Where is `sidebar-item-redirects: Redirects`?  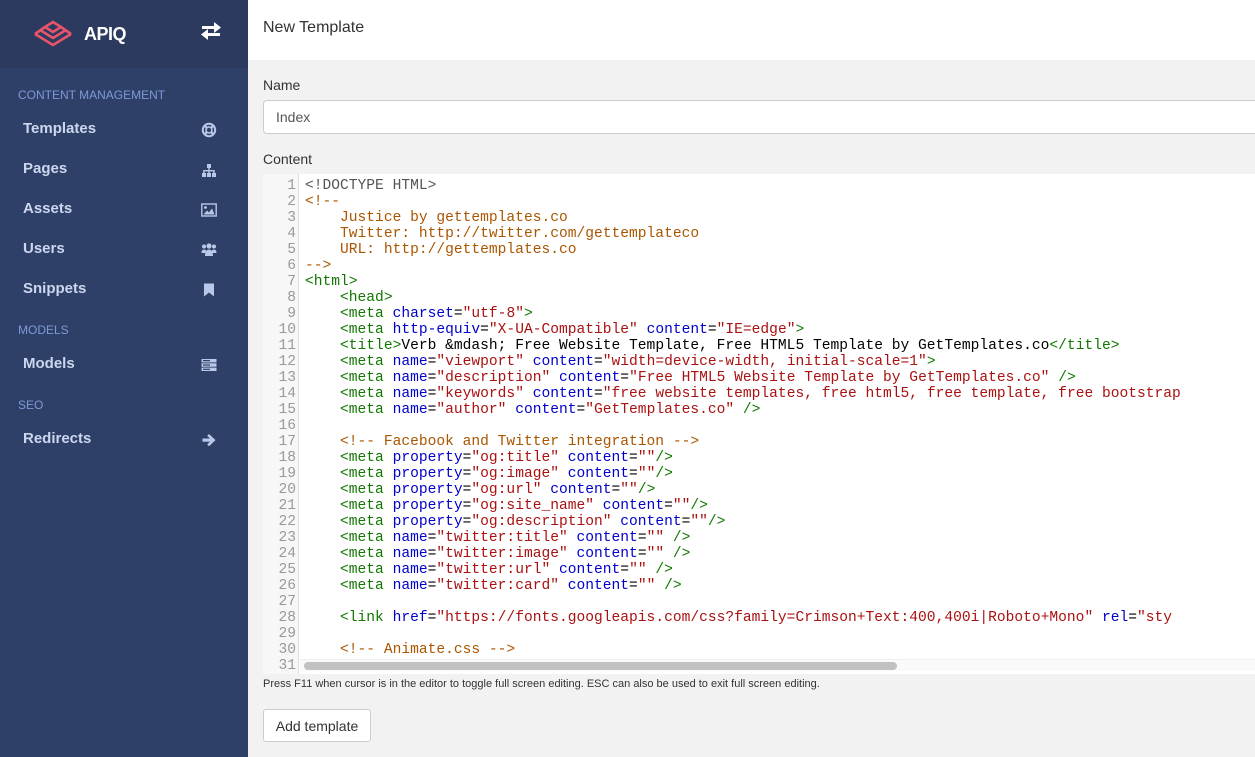 sidebar-item-redirects: Redirects is located at coordinates (124, 439).